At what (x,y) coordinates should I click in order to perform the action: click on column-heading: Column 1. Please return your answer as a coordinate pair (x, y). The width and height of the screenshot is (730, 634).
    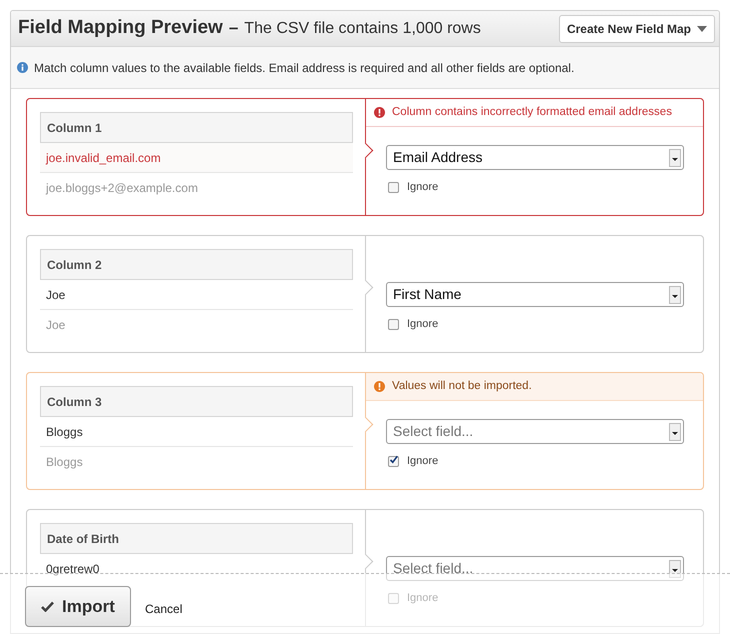
    Looking at the image, I should click on (196, 127).